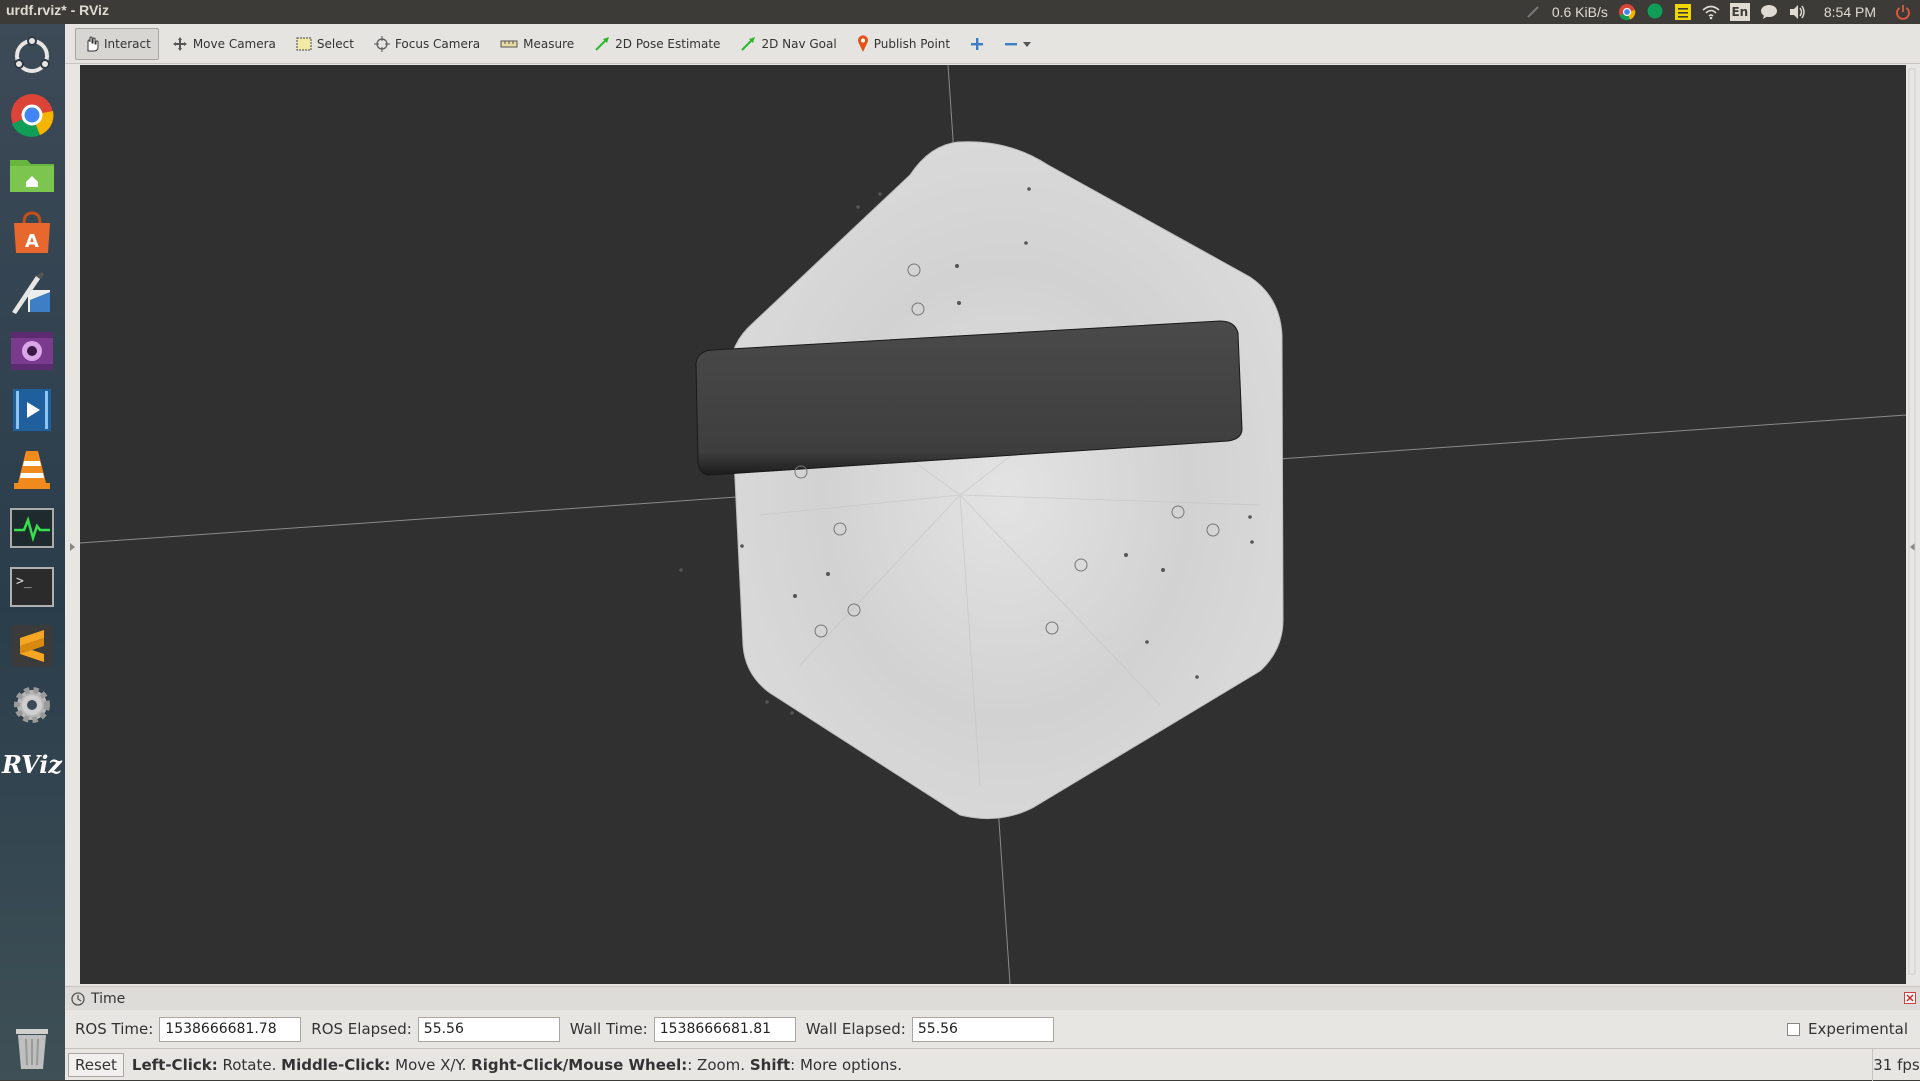  What do you see at coordinates (431, 1064) in the screenshot?
I see `hint-part: Move X/Y.` at bounding box center [431, 1064].